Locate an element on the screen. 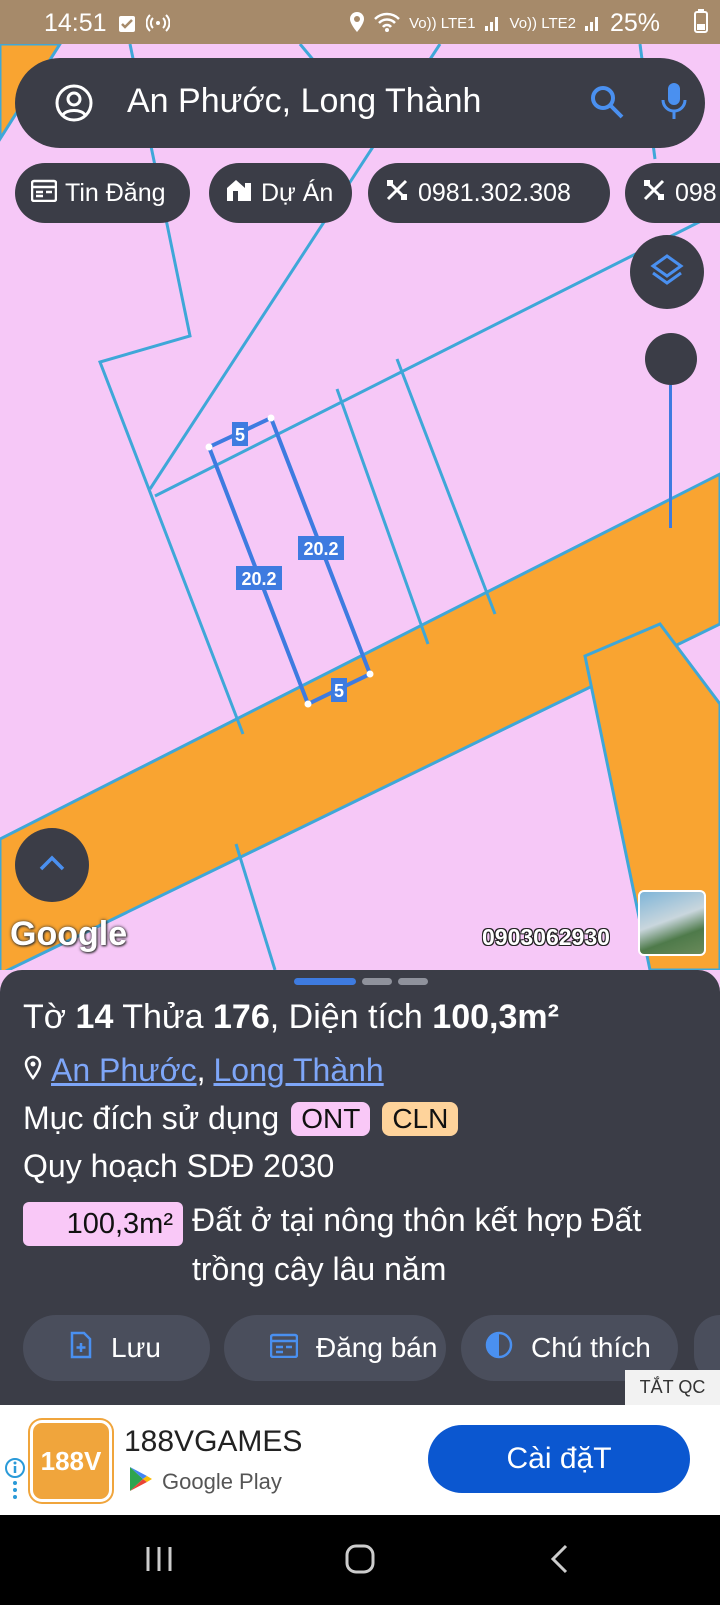  ad-store: Google Play is located at coordinates (205, 1482).